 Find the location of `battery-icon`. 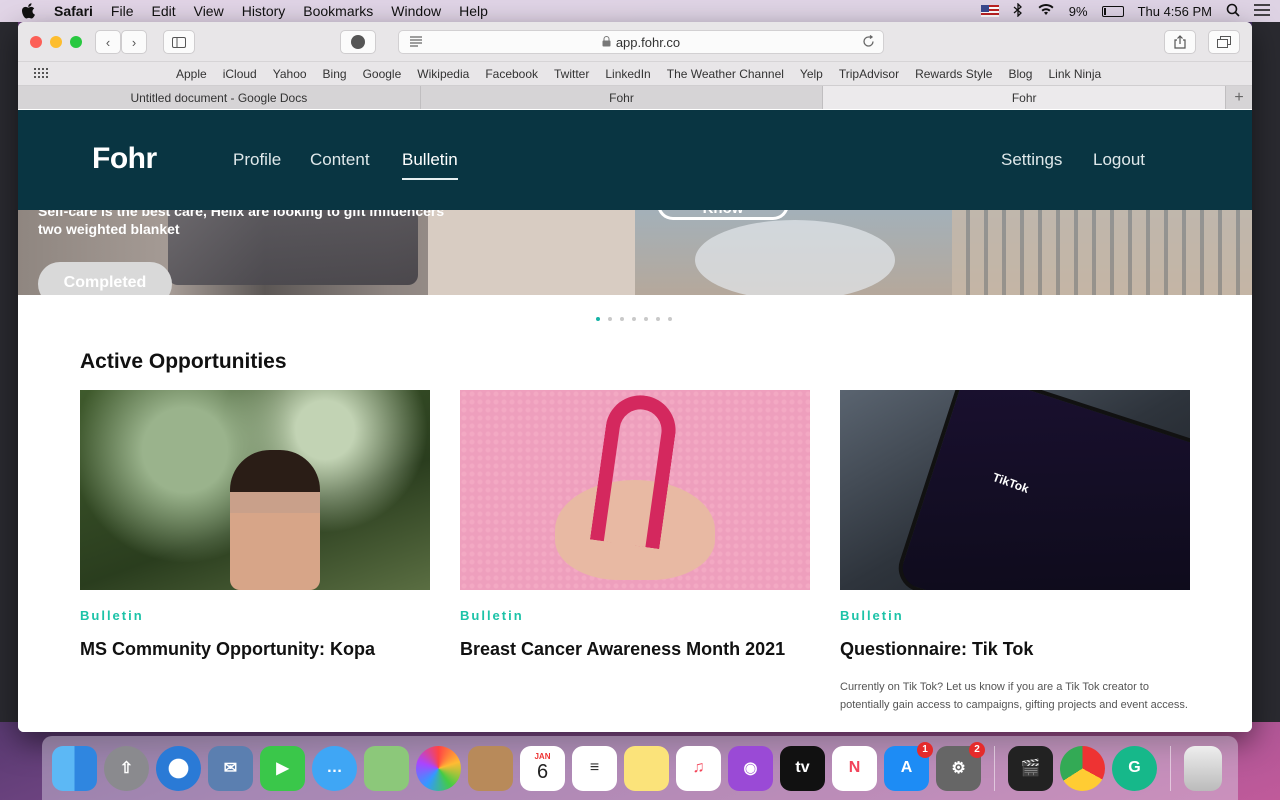

battery-icon is located at coordinates (1112, 11).